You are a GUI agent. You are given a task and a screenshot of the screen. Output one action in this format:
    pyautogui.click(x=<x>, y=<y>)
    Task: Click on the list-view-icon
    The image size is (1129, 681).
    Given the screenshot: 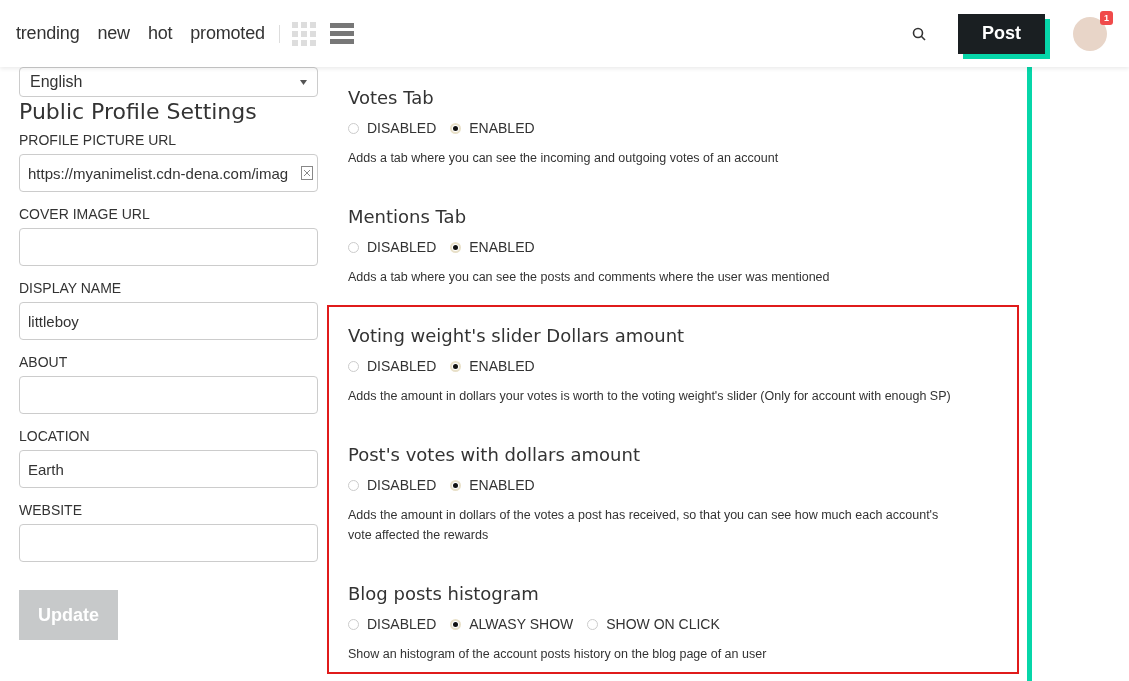 What is the action you would take?
    pyautogui.click(x=341, y=33)
    